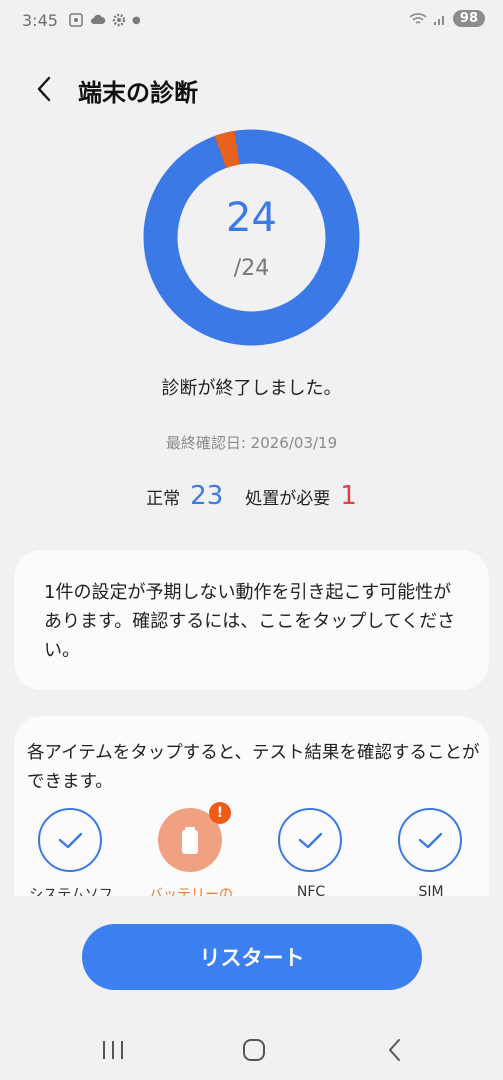 This screenshot has width=503, height=1080. I want to click on wifi-icon, so click(418, 18).